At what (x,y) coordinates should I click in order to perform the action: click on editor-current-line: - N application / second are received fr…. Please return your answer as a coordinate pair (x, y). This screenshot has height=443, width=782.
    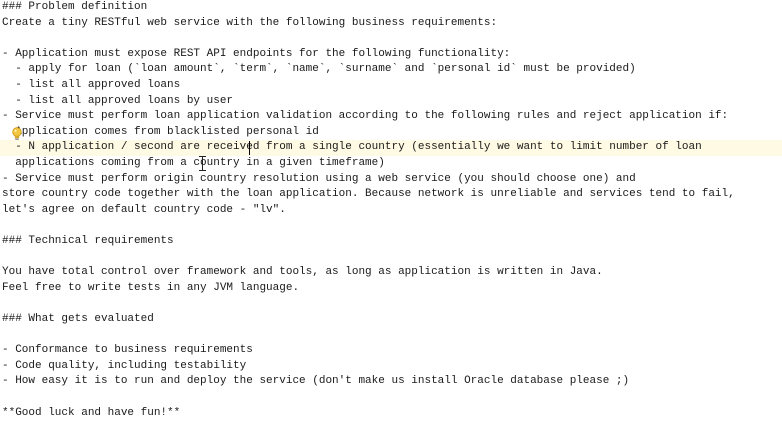
    Looking at the image, I should click on (391, 148).